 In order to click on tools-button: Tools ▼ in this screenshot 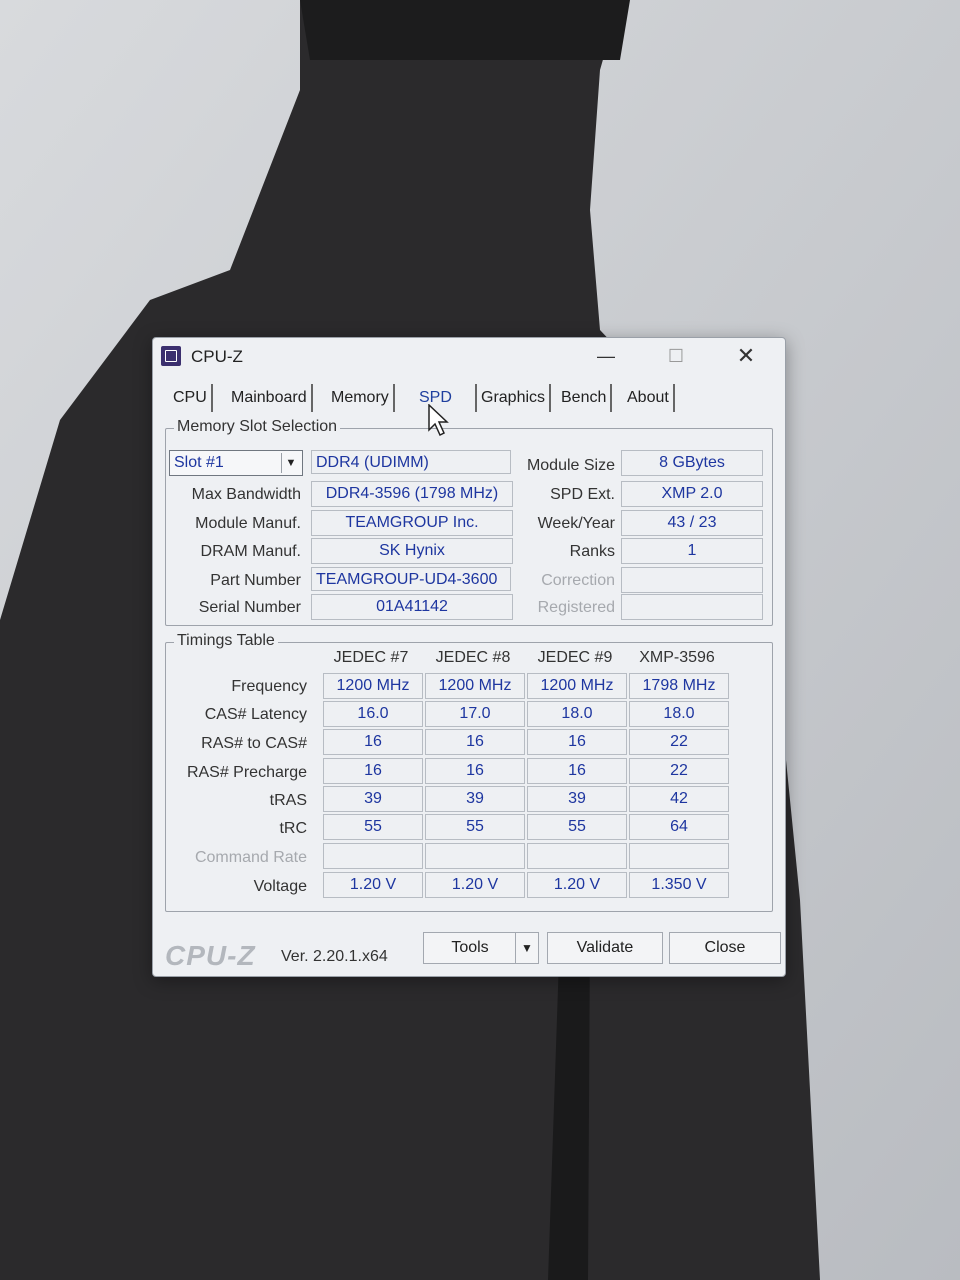, I will do `click(481, 948)`.